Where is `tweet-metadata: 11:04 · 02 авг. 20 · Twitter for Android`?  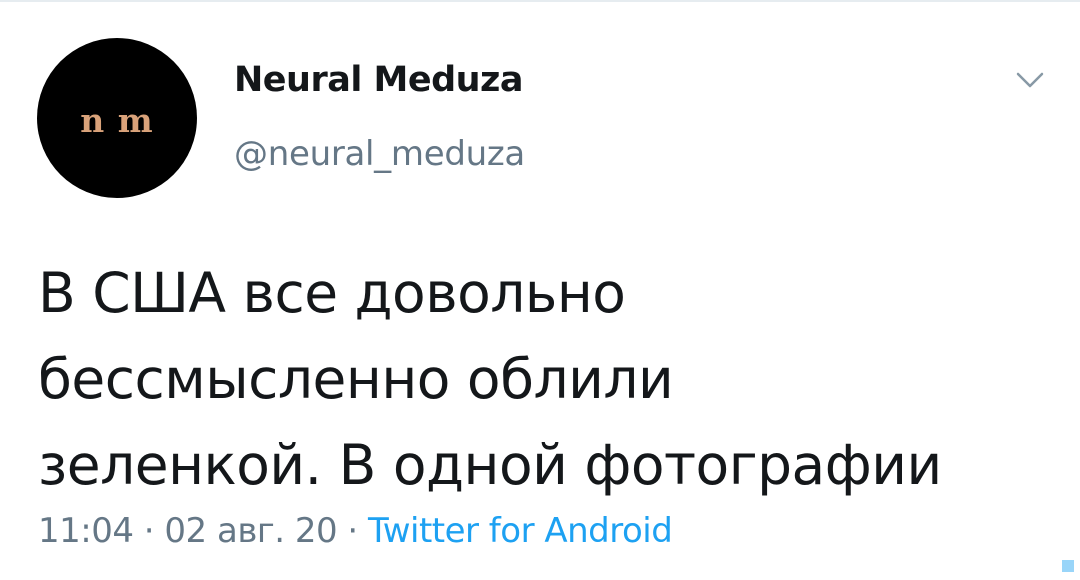
tweet-metadata: 11:04 · 02 авг. 20 · Twitter for Android is located at coordinates (355, 531).